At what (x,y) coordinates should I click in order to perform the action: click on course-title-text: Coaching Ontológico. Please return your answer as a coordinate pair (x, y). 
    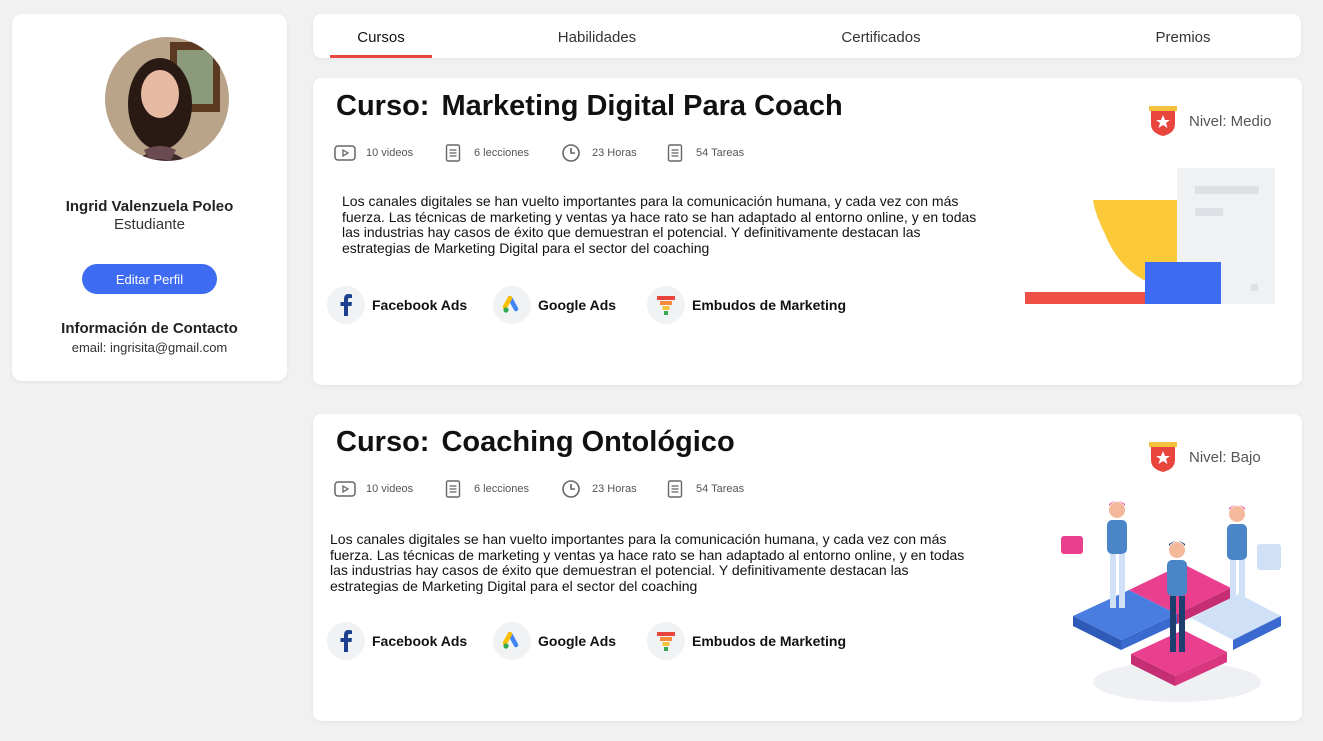
    Looking at the image, I should click on (588, 442).